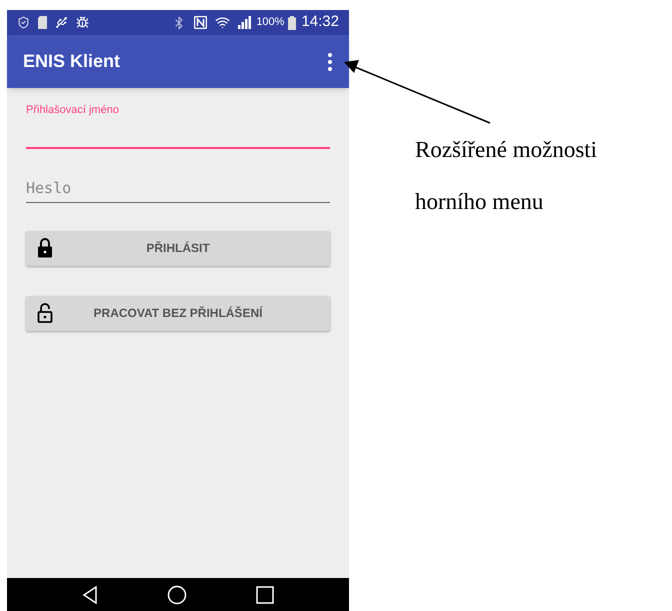  I want to click on annotation-text: Rozšířené možnosti, so click(506, 150).